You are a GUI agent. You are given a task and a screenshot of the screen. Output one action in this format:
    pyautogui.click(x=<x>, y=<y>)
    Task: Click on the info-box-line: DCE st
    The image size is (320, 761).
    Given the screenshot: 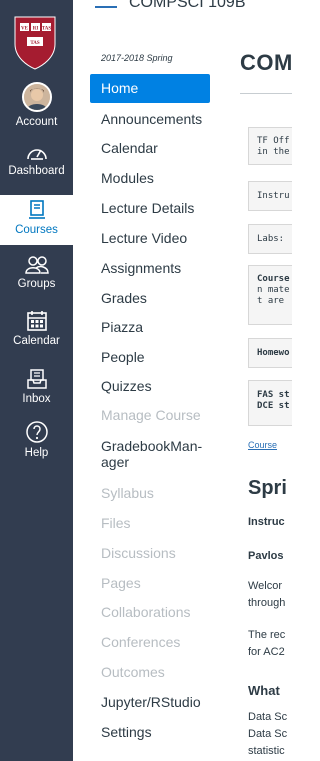 What is the action you would take?
    pyautogui.click(x=273, y=406)
    